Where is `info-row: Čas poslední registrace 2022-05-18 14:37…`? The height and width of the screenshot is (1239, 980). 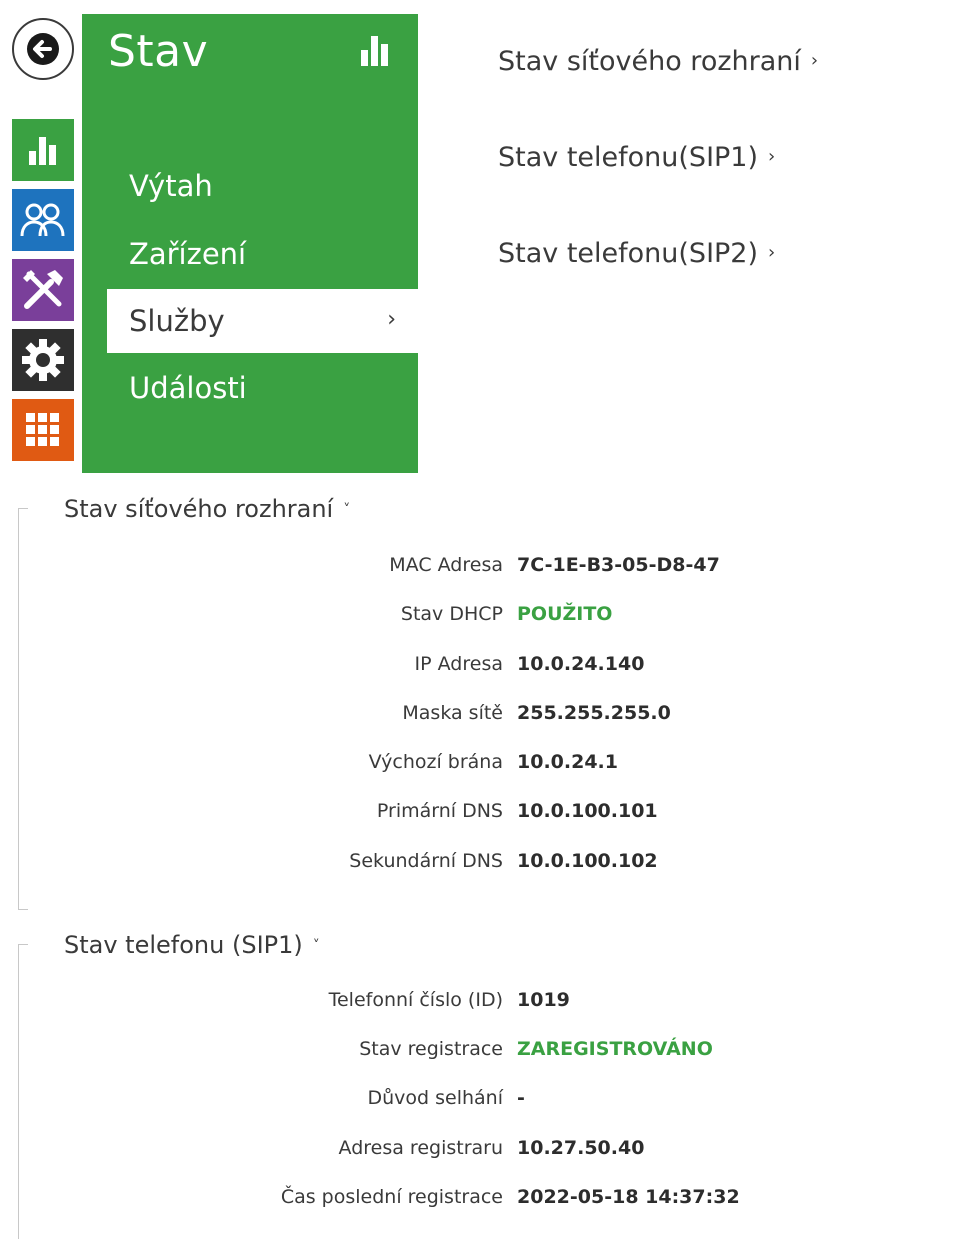 info-row: Čas poslední registrace 2022-05-18 14:37… is located at coordinates (490, 1201).